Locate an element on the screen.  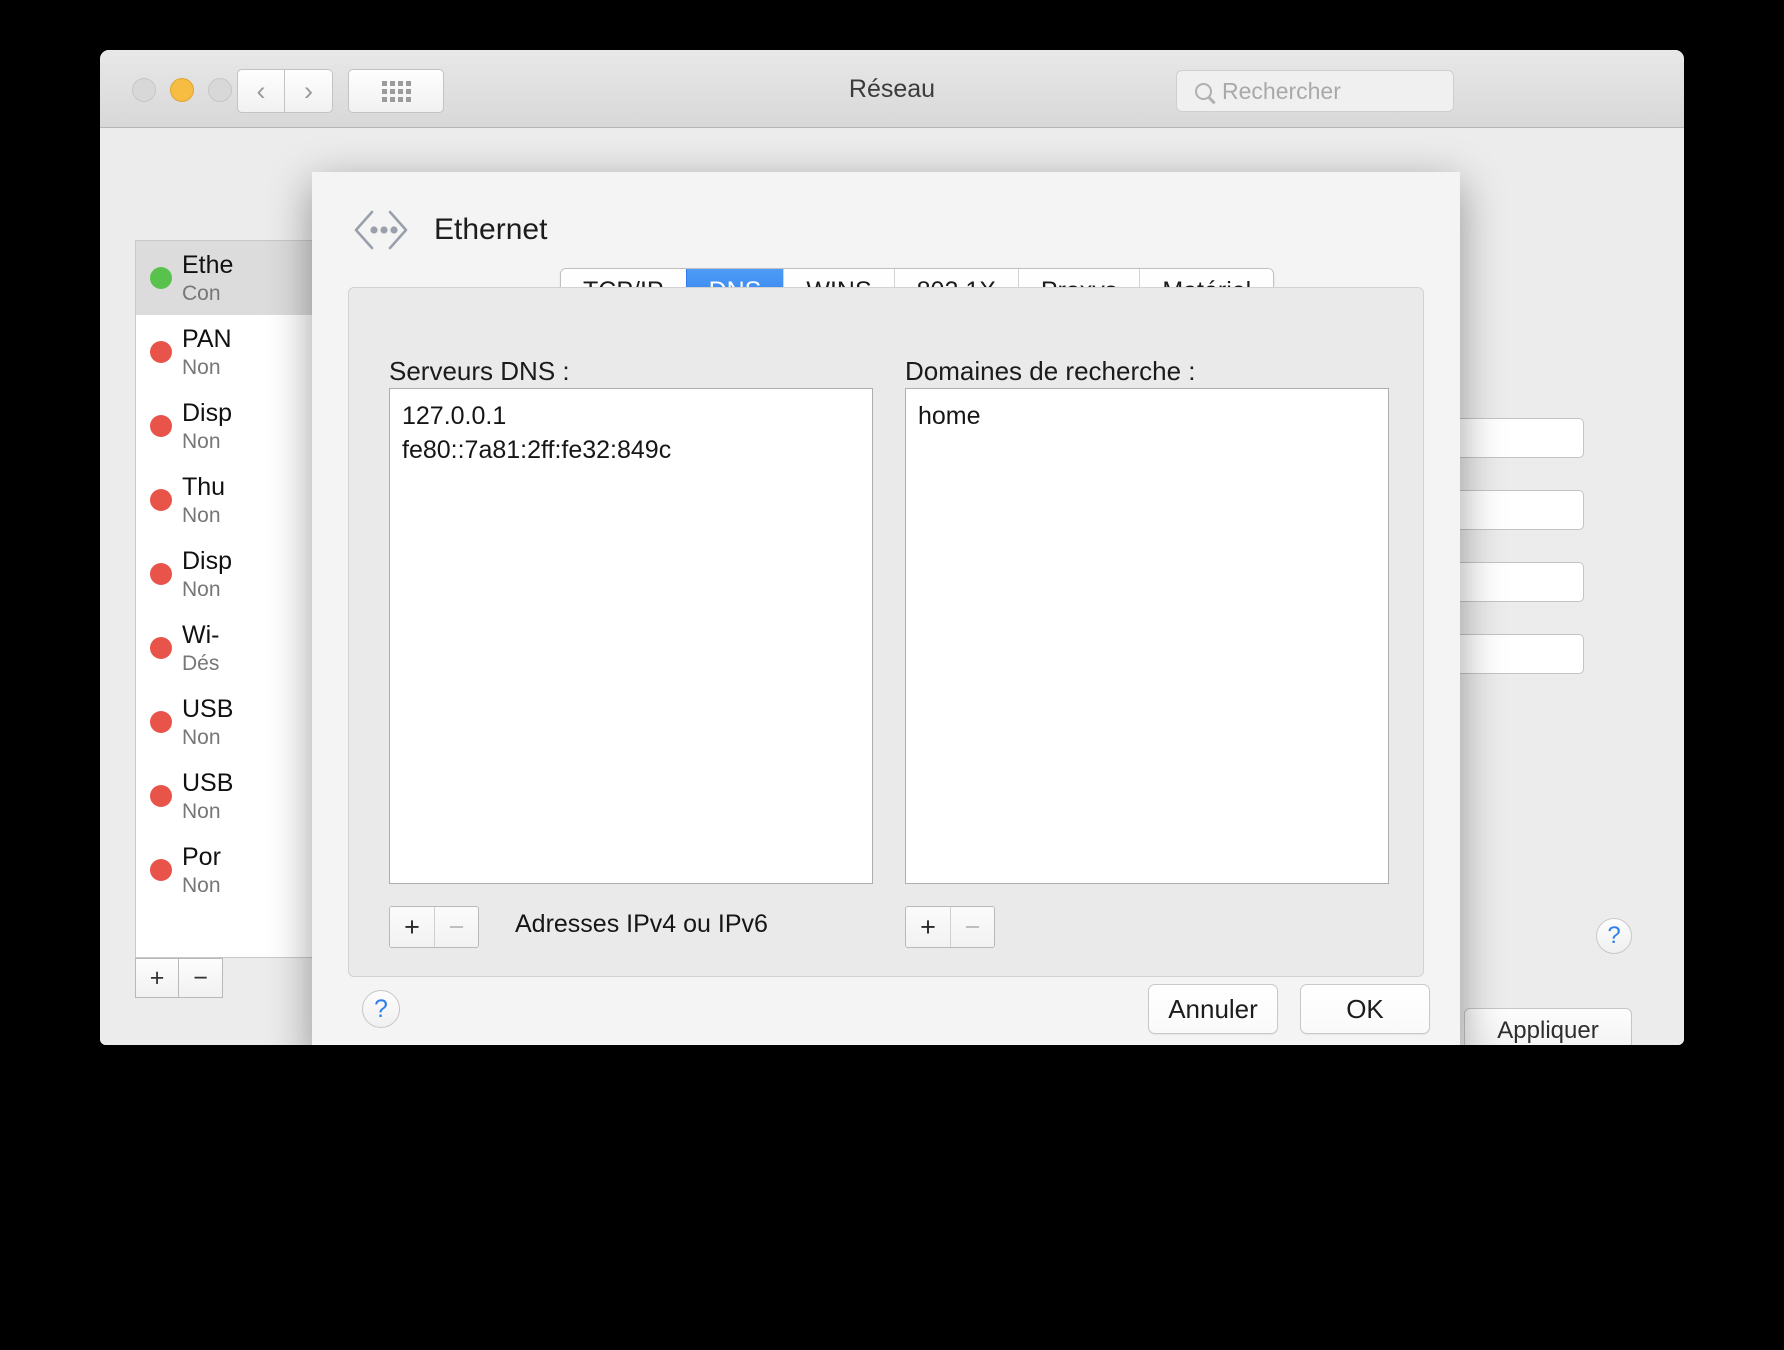
apply-button: Appliquer is located at coordinates (1548, 1026).